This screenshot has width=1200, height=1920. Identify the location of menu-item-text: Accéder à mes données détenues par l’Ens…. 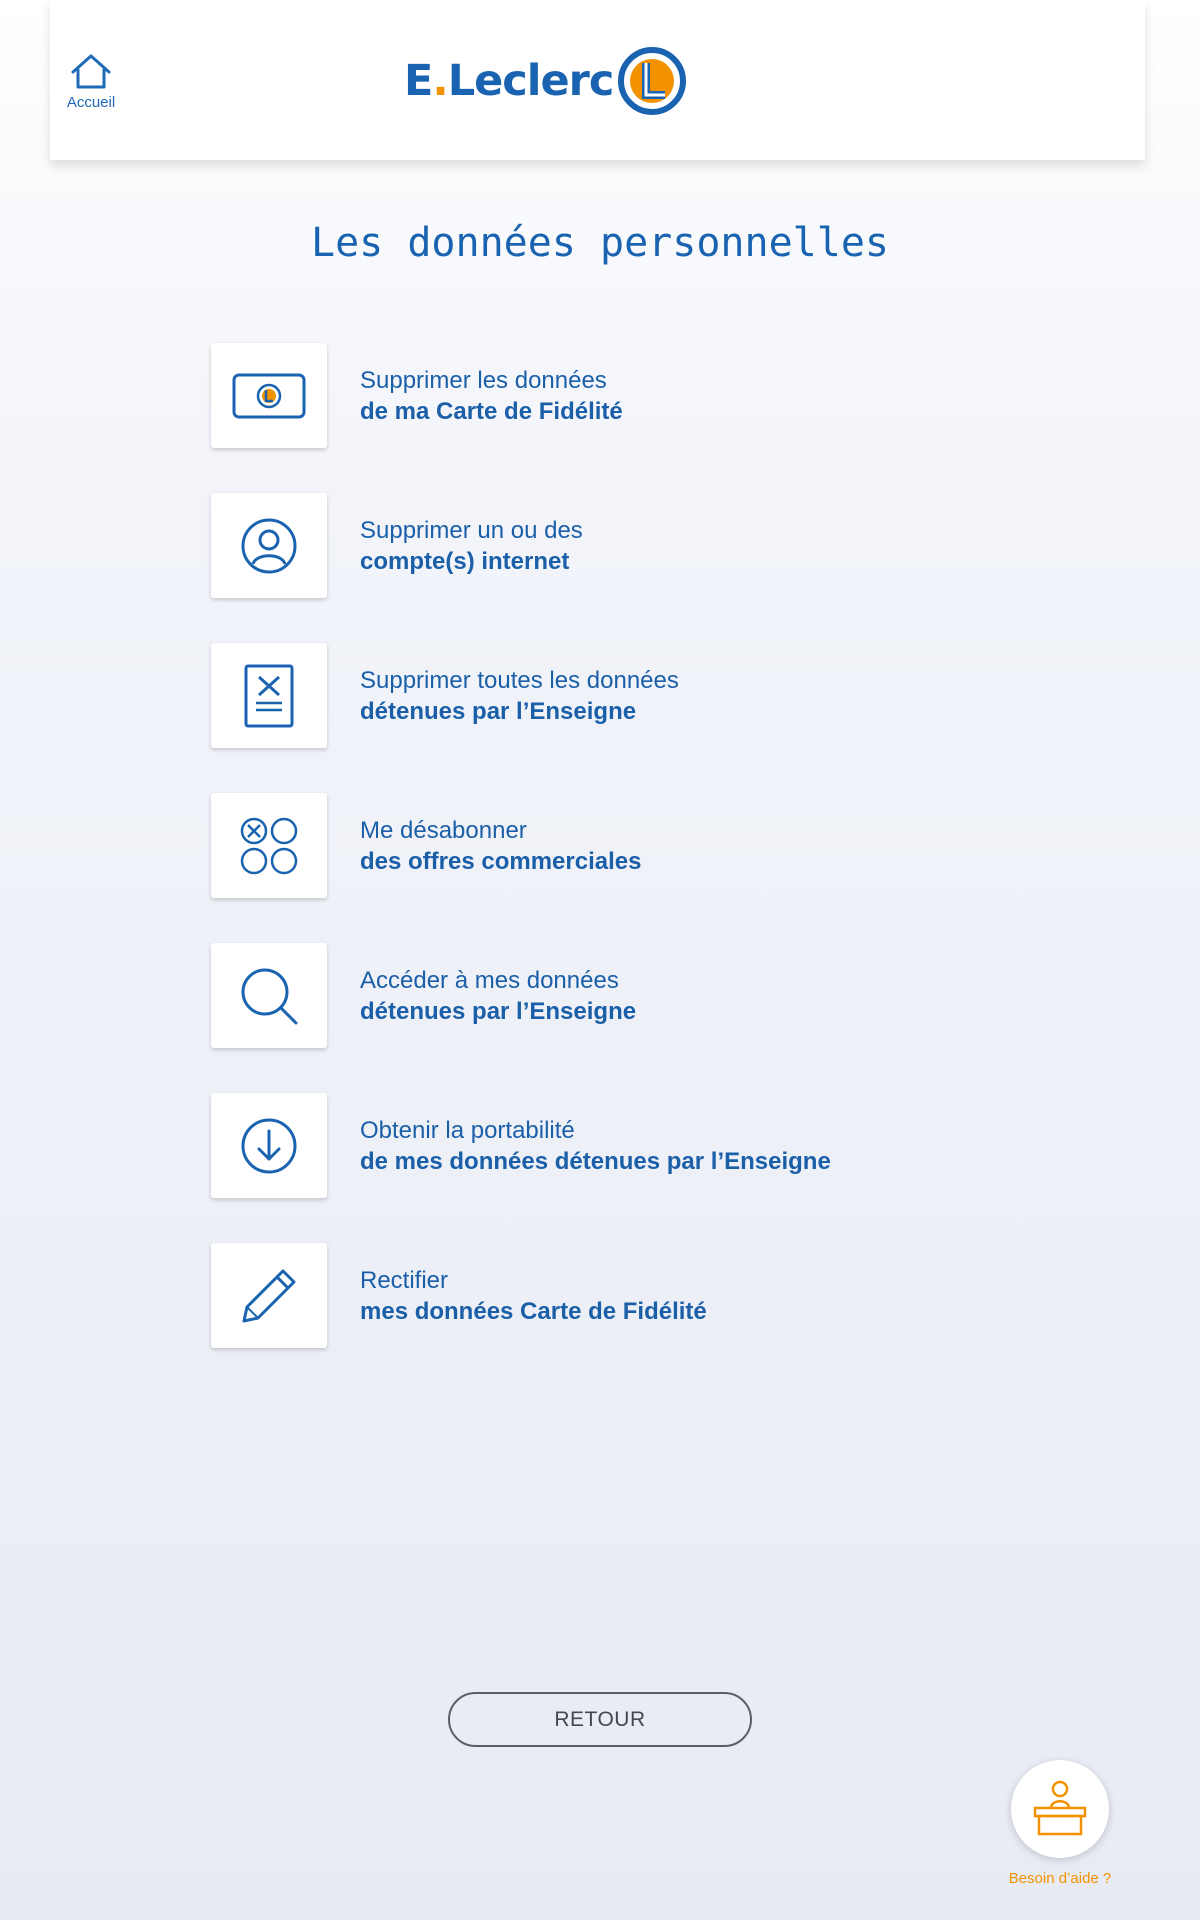
(498, 995).